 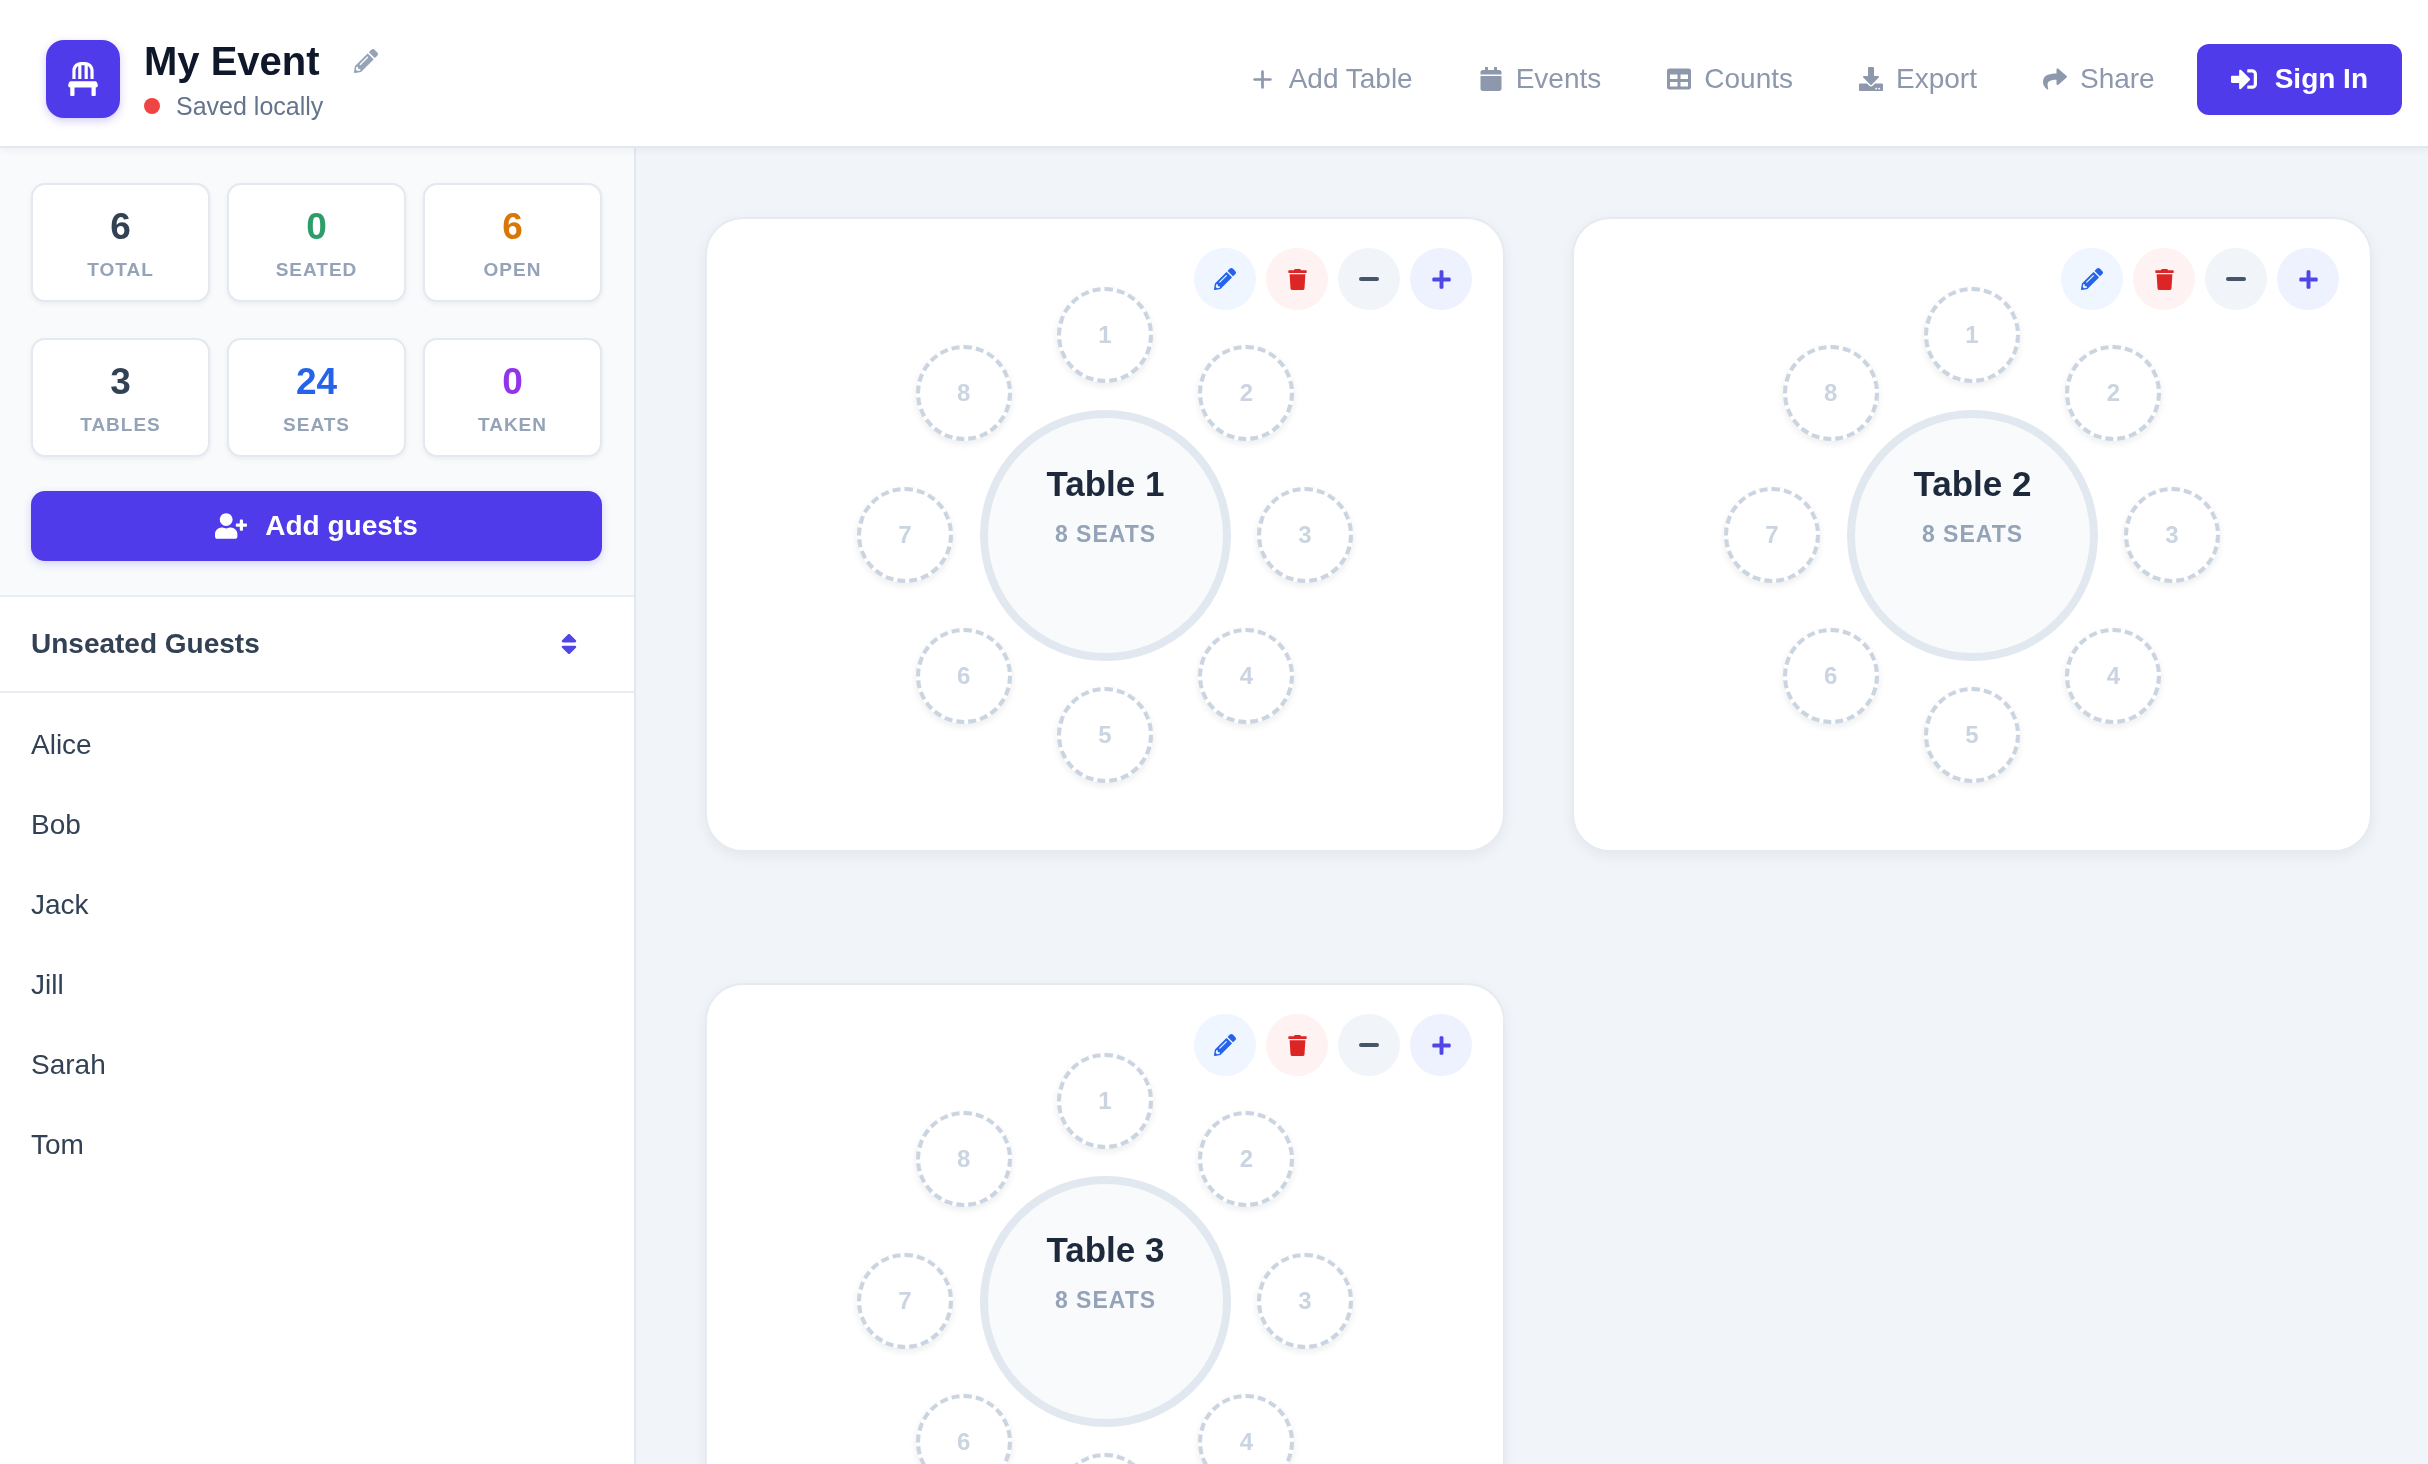 I want to click on stat-value: 3, so click(x=120, y=381).